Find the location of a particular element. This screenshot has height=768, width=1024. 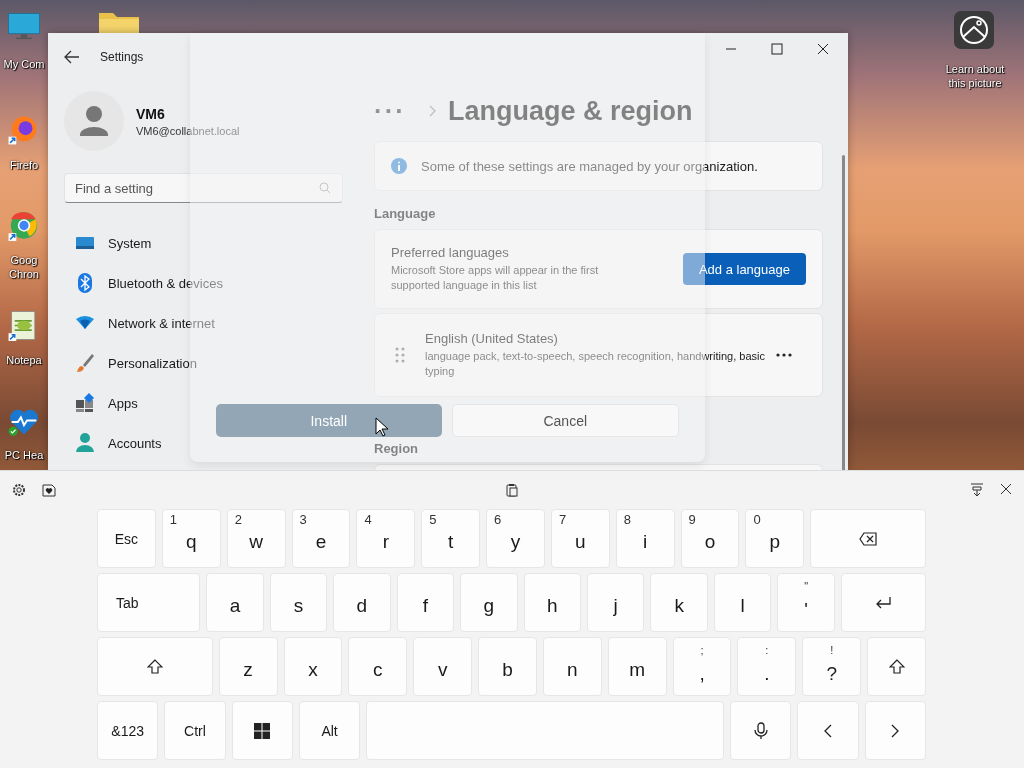

key-hint: 4 is located at coordinates (368, 519).